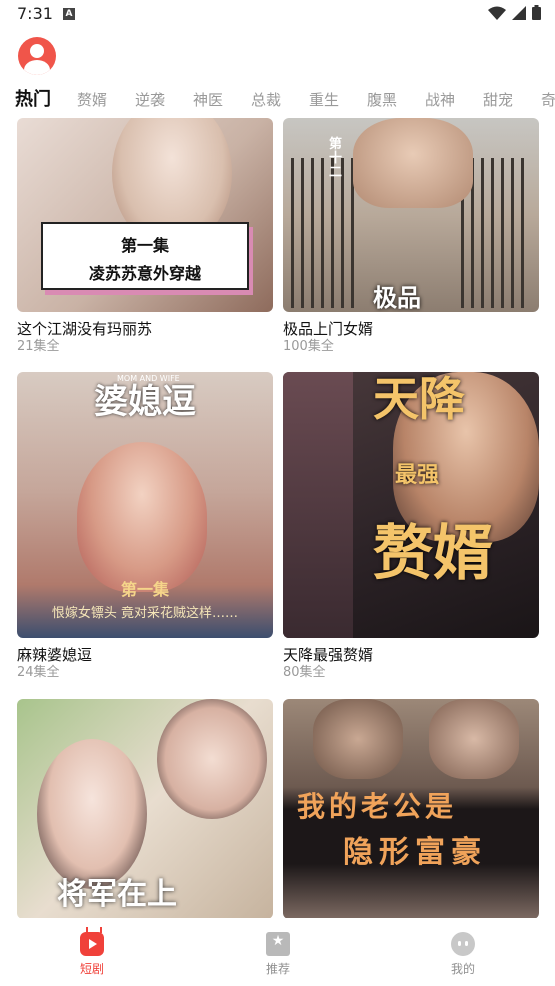  Describe the element at coordinates (91, 969) in the screenshot. I see `nav-label: 短剧` at that location.